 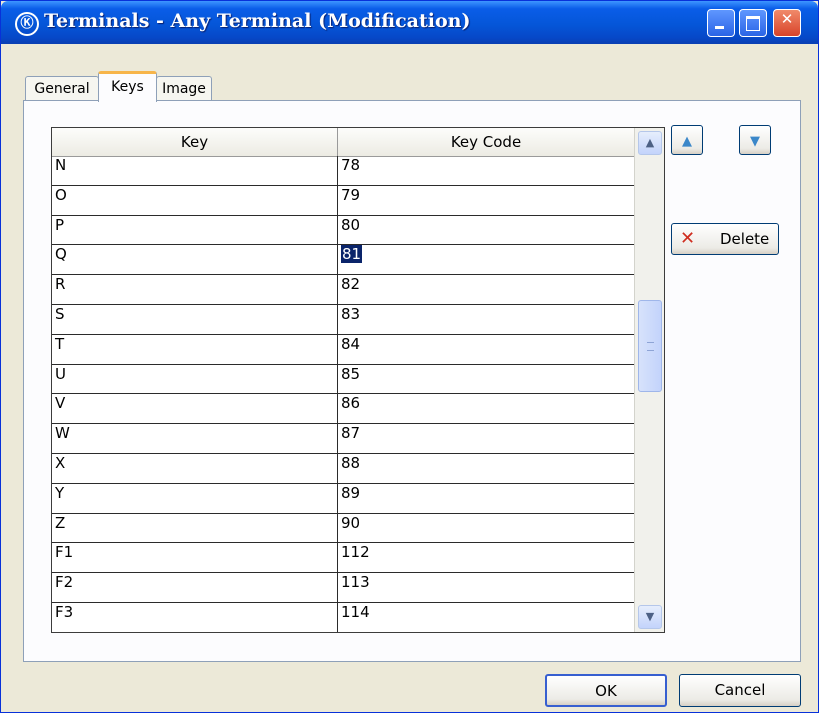 I want to click on key-code-cell: 79, so click(x=486, y=200).